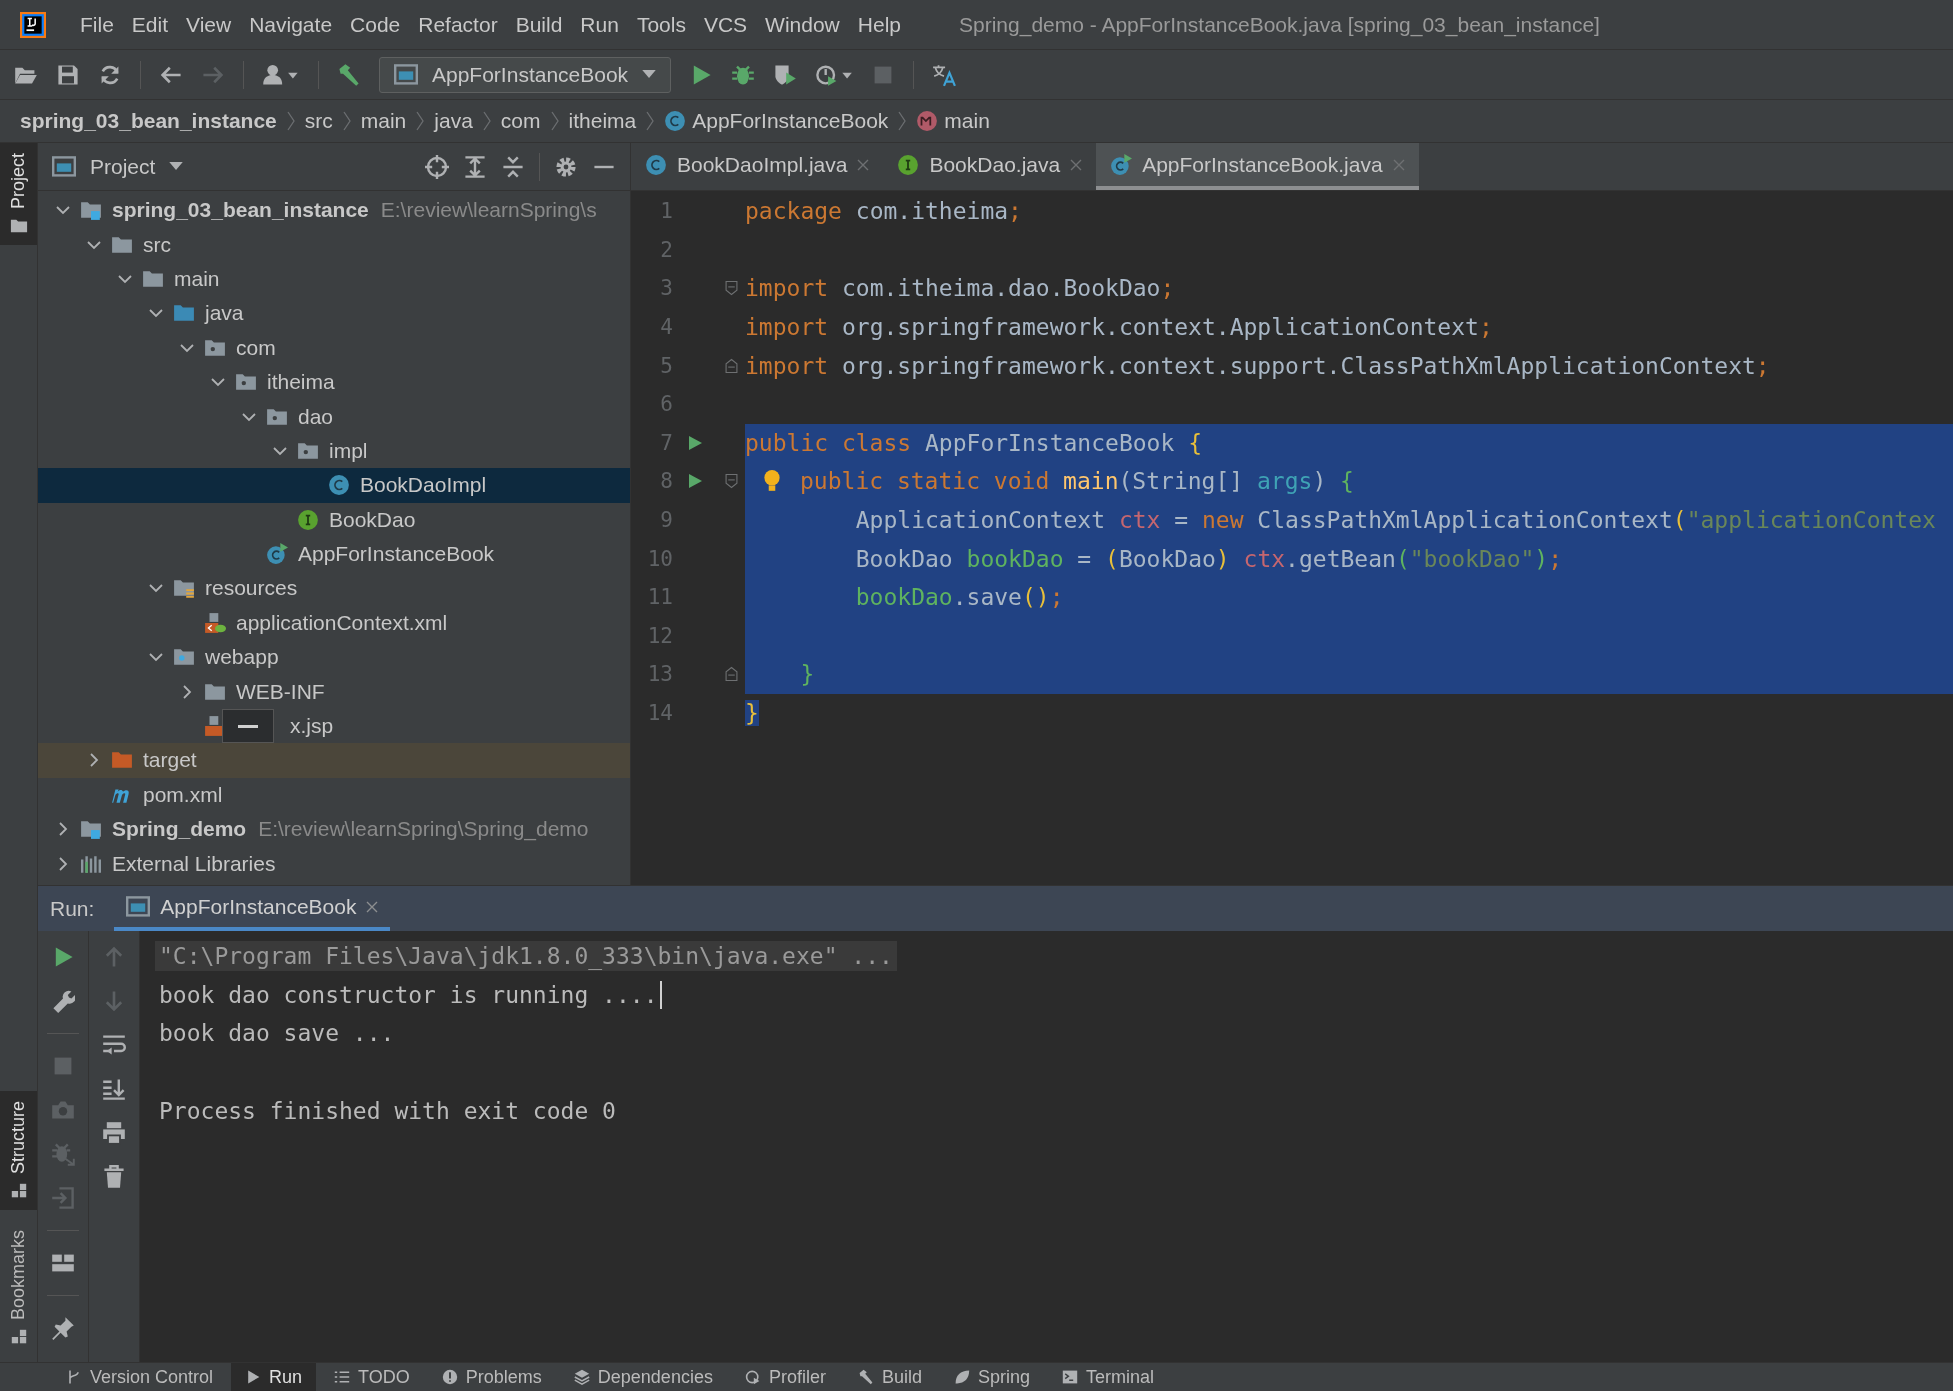 Image resolution: width=1953 pixels, height=1391 pixels. What do you see at coordinates (725, 24) in the screenshot?
I see `menu-item: VCS` at bounding box center [725, 24].